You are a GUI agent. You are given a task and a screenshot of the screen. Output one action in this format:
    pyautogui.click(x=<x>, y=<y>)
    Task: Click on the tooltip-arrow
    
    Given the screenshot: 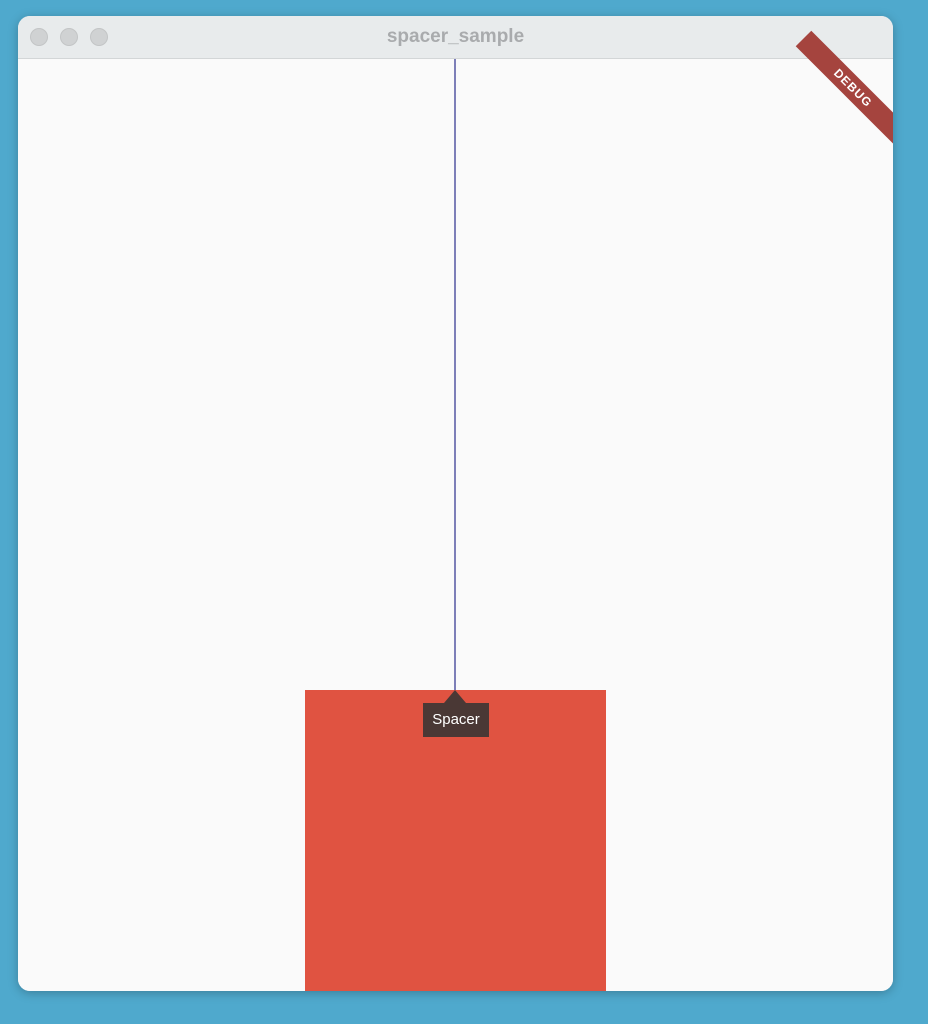 What is the action you would take?
    pyautogui.click(x=455, y=696)
    